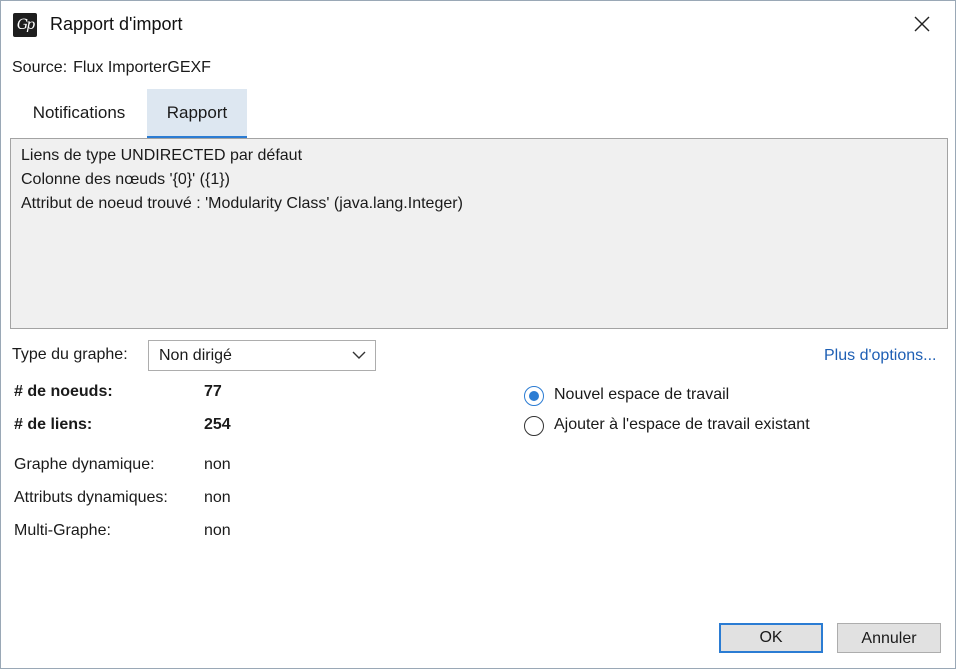 This screenshot has height=669, width=956. I want to click on close-button, so click(922, 24).